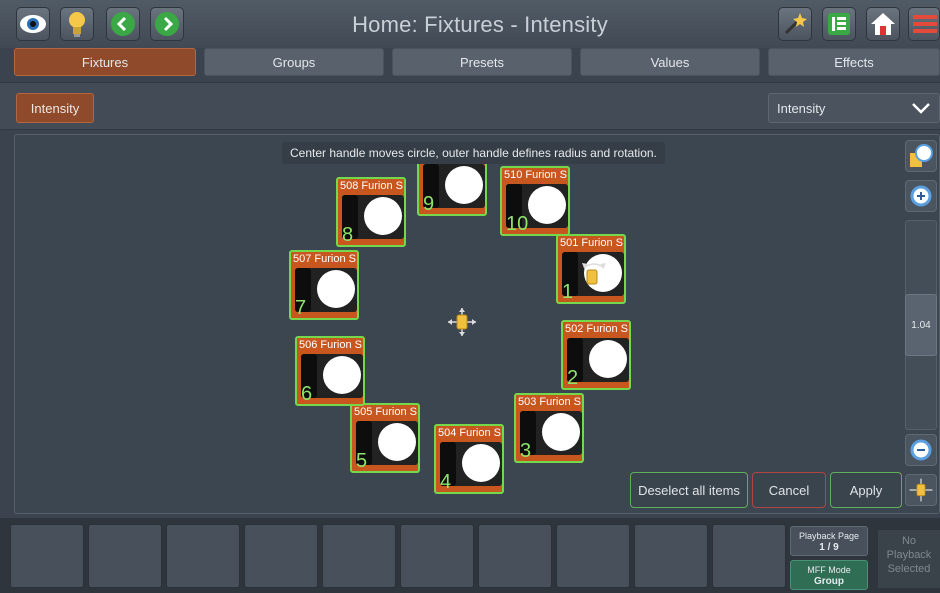 The width and height of the screenshot is (940, 593). What do you see at coordinates (294, 62) in the screenshot?
I see `tab-groups: Groups` at bounding box center [294, 62].